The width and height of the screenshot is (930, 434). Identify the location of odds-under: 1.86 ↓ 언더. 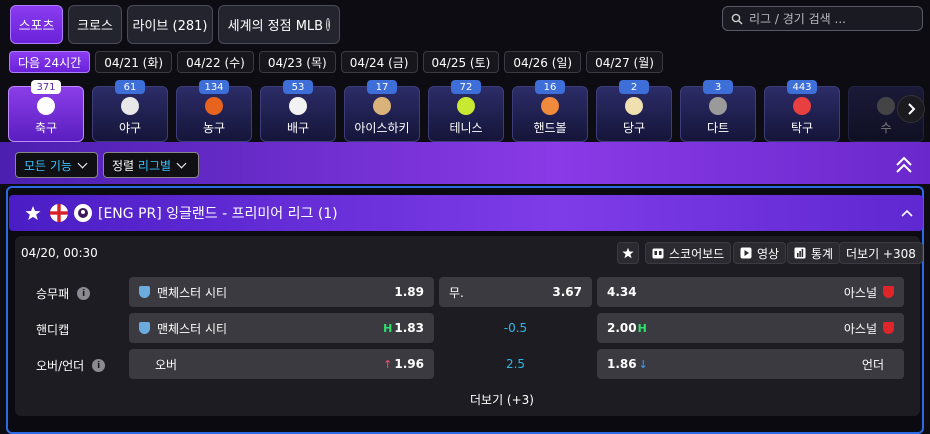
(750, 364).